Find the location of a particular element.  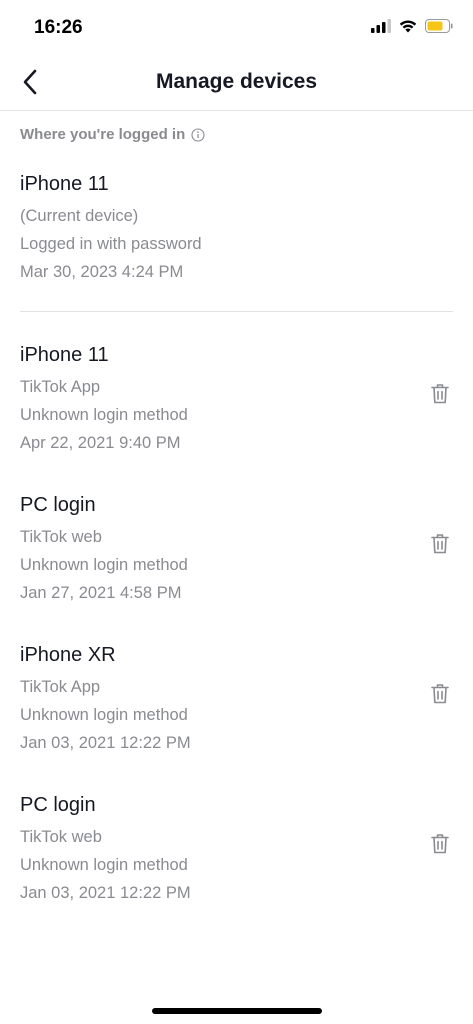

signal-icon is located at coordinates (381, 28).